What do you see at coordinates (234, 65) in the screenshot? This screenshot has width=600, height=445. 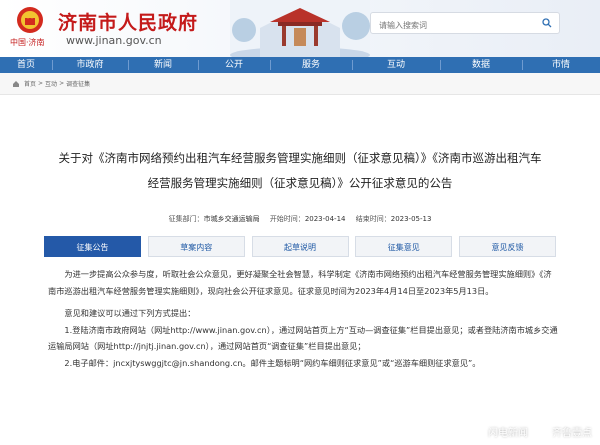 I see `nav-item-disclosure: 公开` at bounding box center [234, 65].